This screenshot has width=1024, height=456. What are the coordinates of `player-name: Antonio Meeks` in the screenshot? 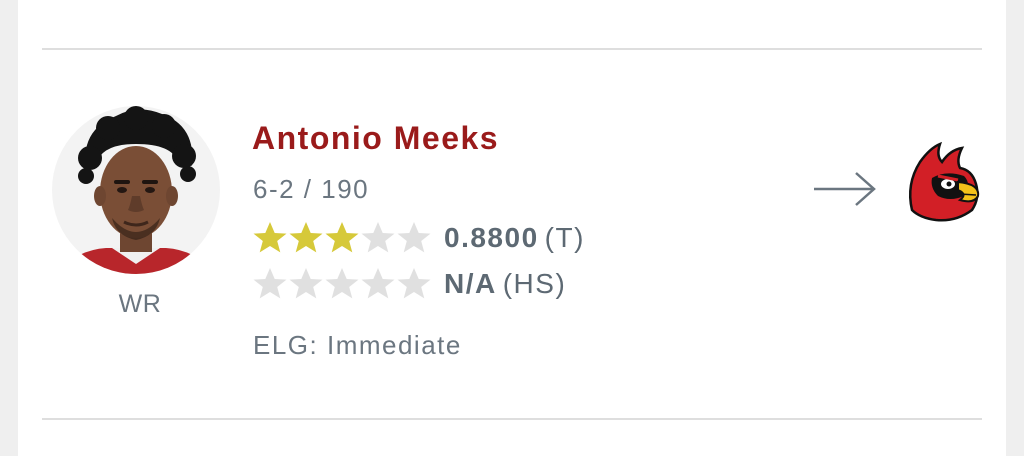 It's located at (375, 138).